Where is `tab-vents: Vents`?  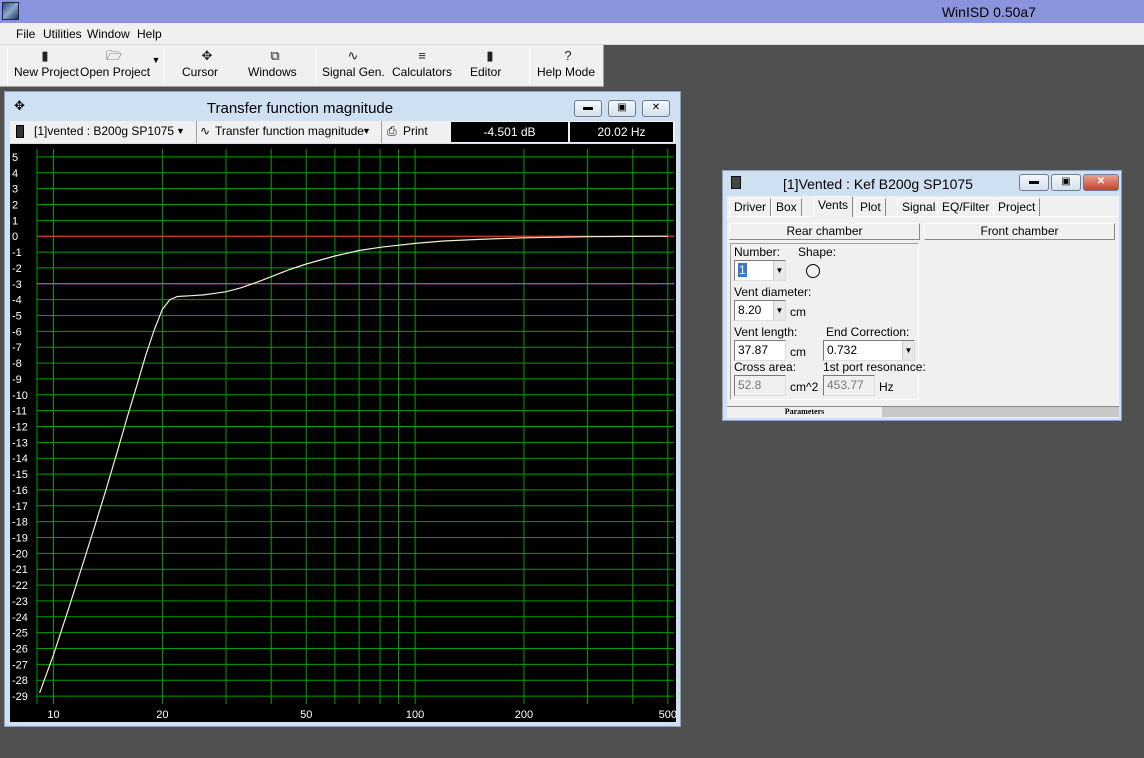 tab-vents: Vents is located at coordinates (833, 206).